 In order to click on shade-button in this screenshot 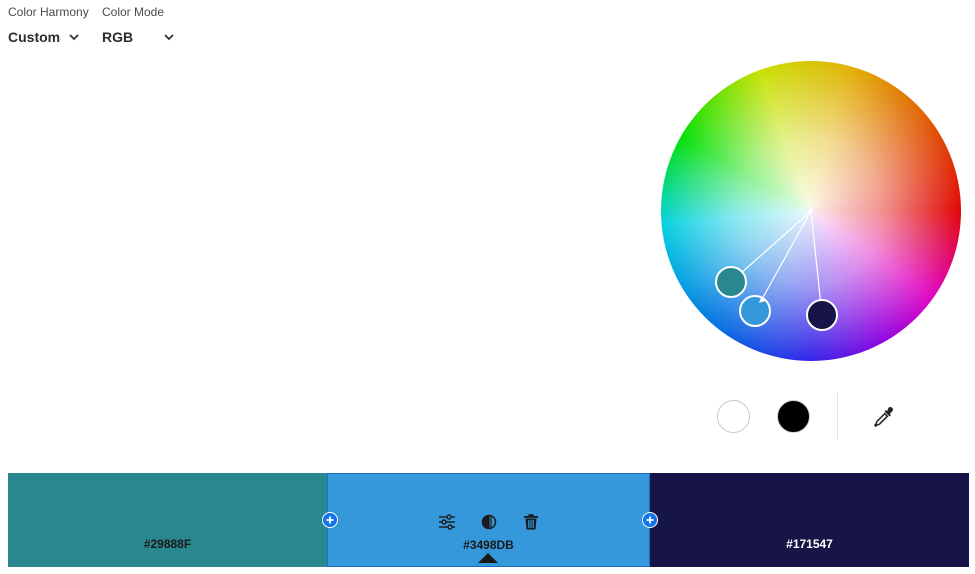, I will do `click(489, 522)`.